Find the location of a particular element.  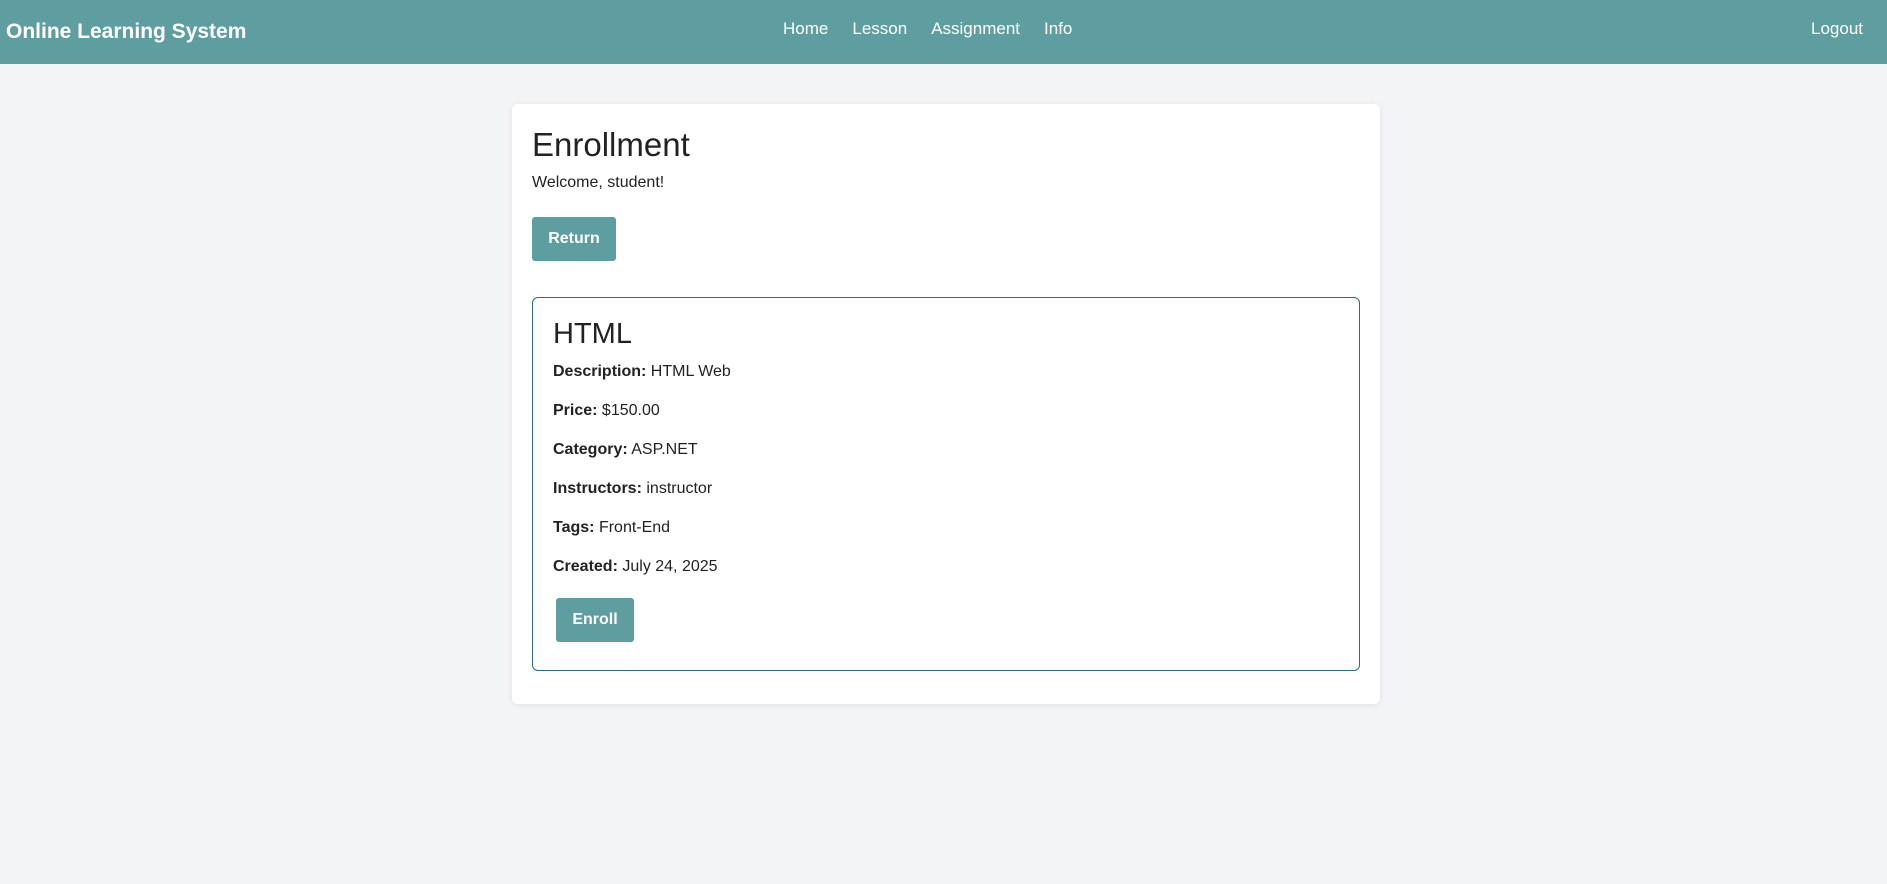

nav-link-lesson: Lesson is located at coordinates (879, 29).